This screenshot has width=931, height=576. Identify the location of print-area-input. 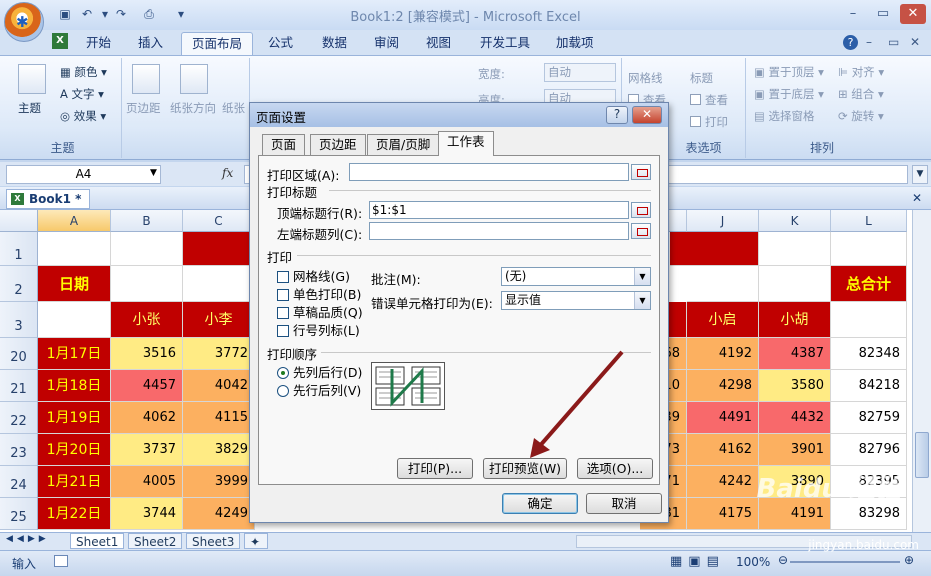
(489, 172).